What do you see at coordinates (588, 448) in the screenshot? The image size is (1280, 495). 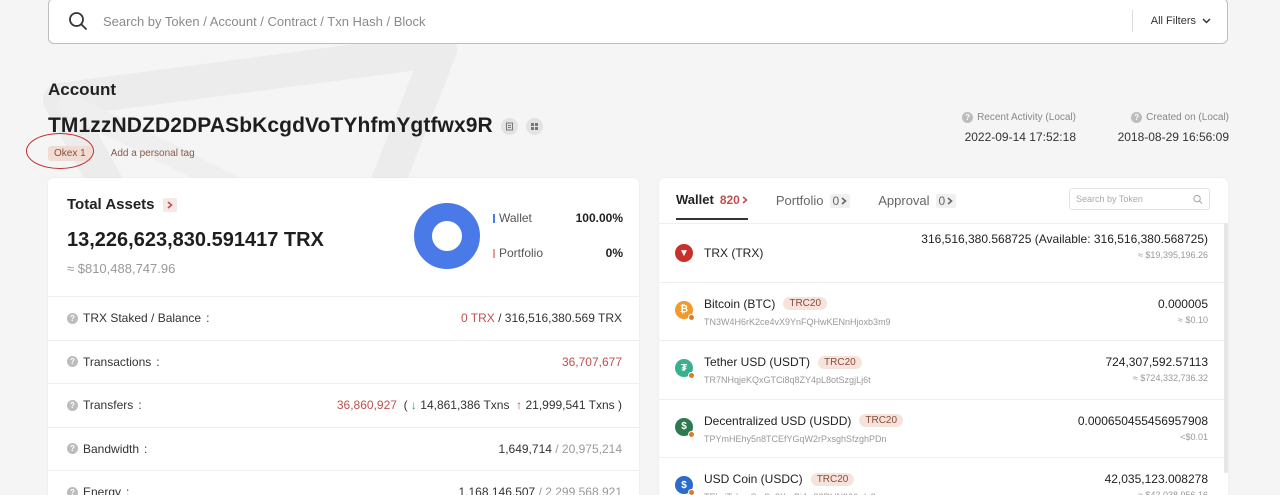 I see `bandwidth-total: / 20,975,214` at bounding box center [588, 448].